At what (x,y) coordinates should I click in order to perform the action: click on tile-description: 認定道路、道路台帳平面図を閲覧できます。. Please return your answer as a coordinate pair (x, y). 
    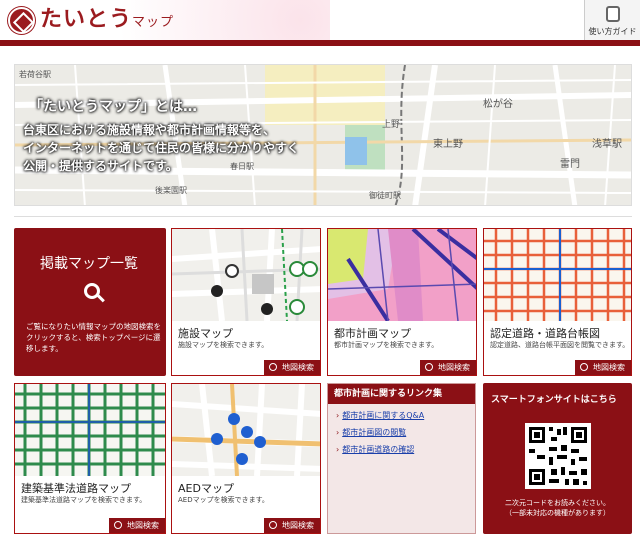
    Looking at the image, I should click on (560, 345).